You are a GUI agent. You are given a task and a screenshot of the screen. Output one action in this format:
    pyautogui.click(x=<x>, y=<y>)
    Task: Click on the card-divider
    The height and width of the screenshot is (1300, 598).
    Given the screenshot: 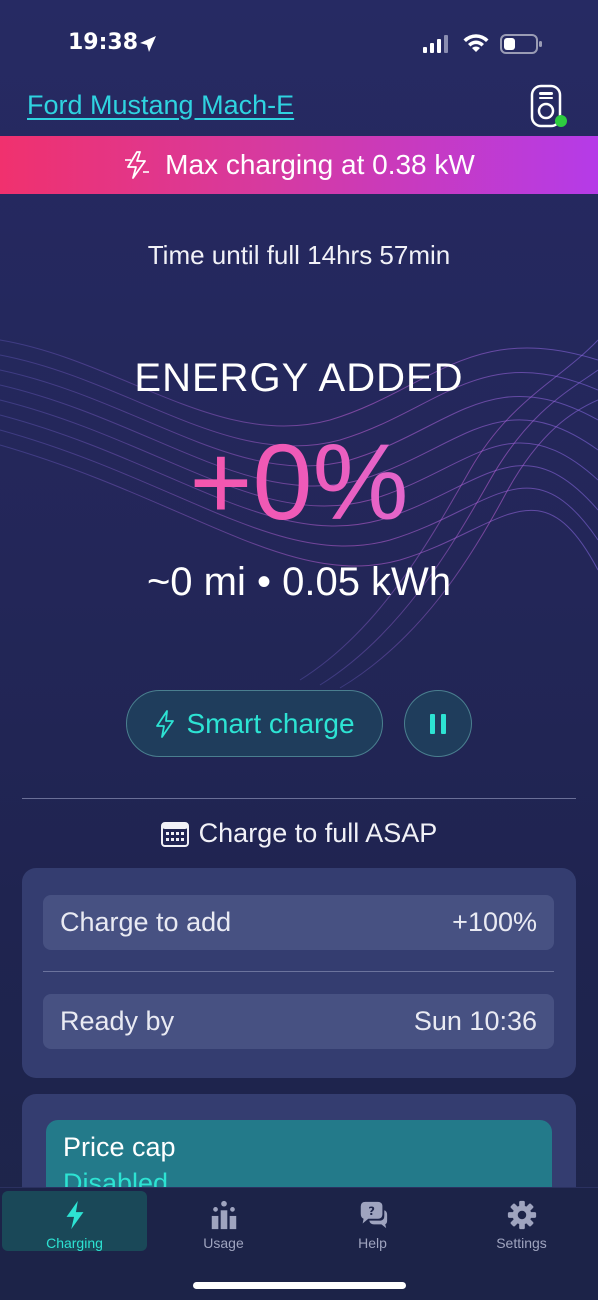 What is the action you would take?
    pyautogui.click(x=298, y=971)
    